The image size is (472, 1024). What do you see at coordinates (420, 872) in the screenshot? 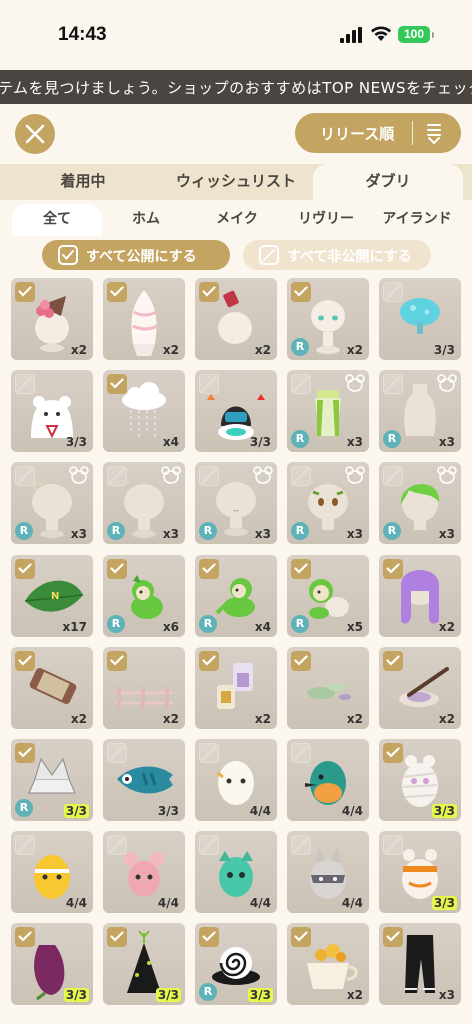
I see `item-tile-egg-orange: 3/3` at bounding box center [420, 872].